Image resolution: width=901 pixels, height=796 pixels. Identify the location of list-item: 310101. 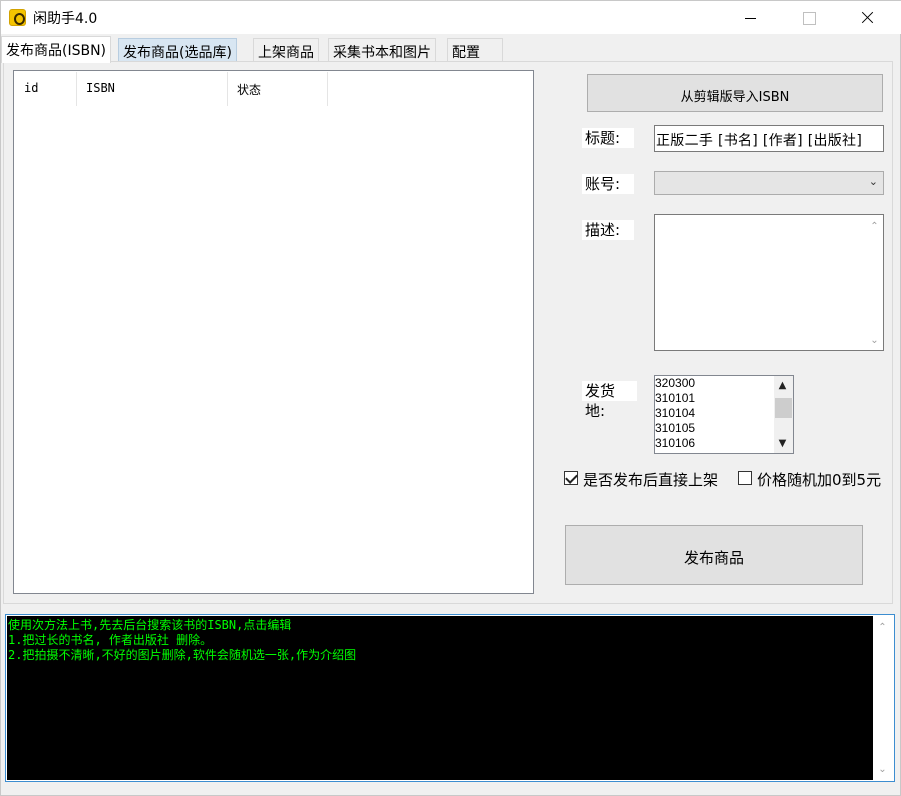
(724, 398).